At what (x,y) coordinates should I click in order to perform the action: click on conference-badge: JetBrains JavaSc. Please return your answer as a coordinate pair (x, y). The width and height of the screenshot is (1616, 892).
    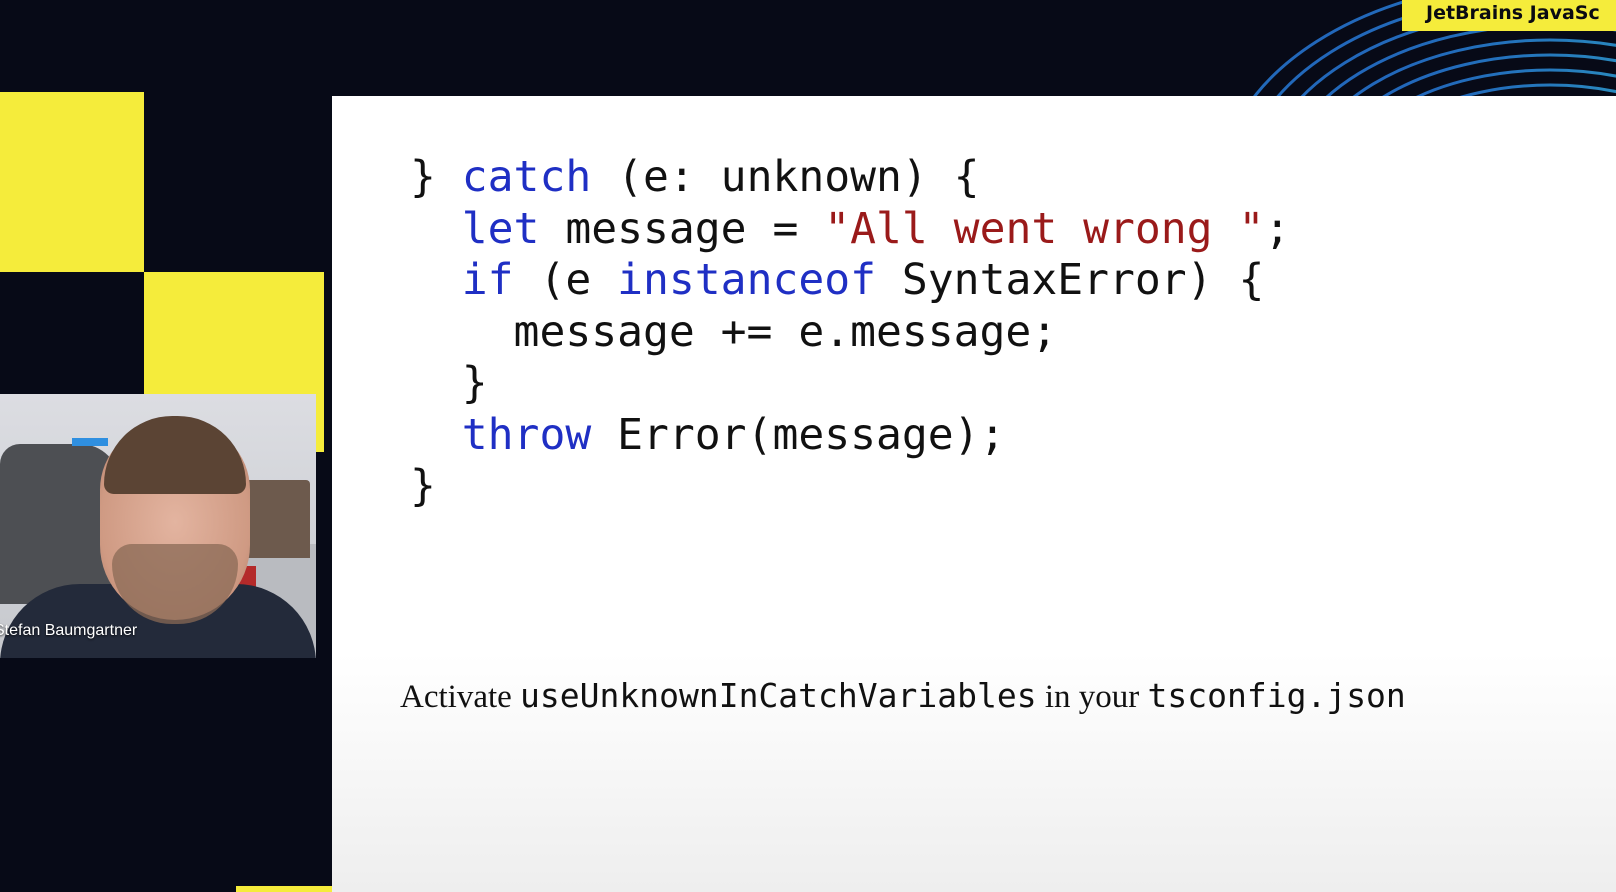
    Looking at the image, I should click on (1509, 15).